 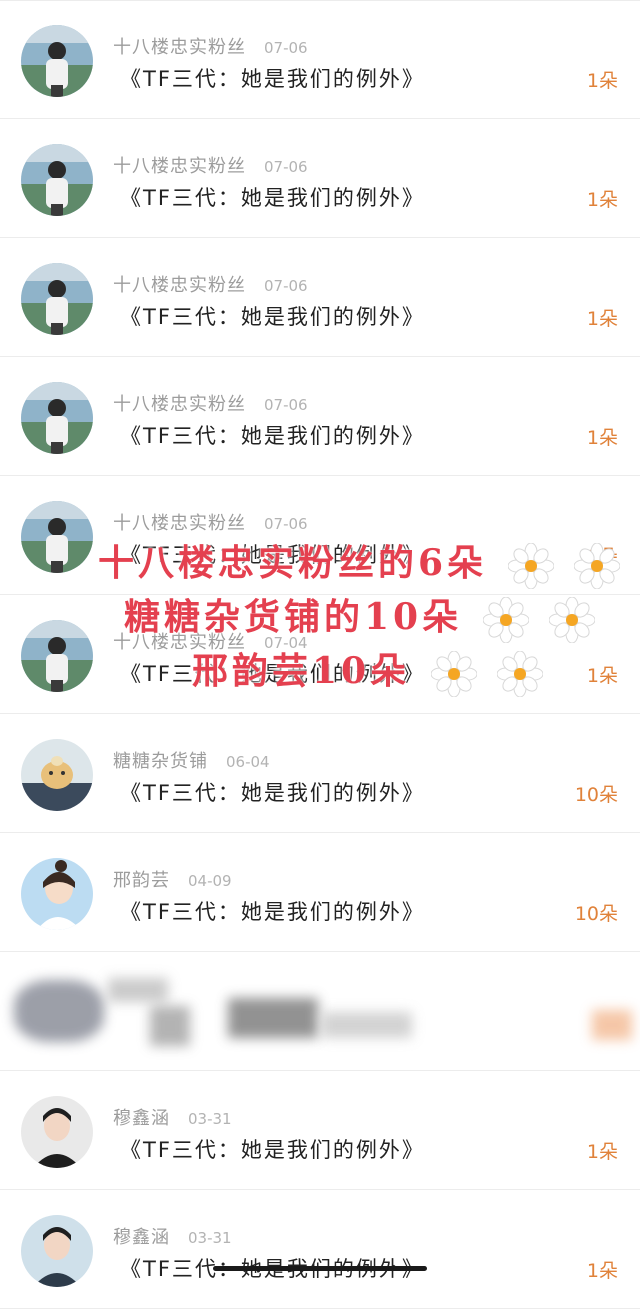 What do you see at coordinates (293, 563) in the screenshot?
I see `overlay-text: 十八楼忠实粉丝的6朵` at bounding box center [293, 563].